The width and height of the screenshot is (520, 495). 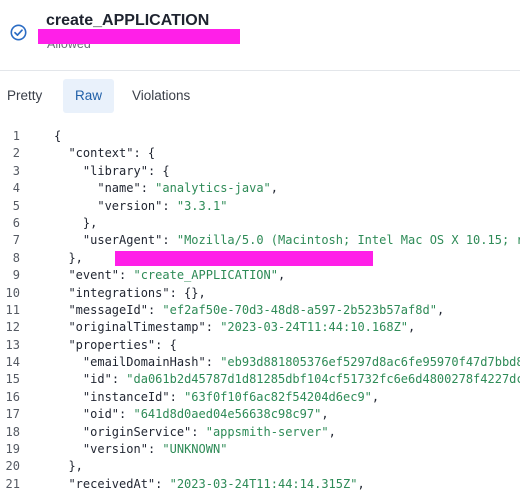 What do you see at coordinates (115, 345) in the screenshot?
I see `code-text: "properties": {` at bounding box center [115, 345].